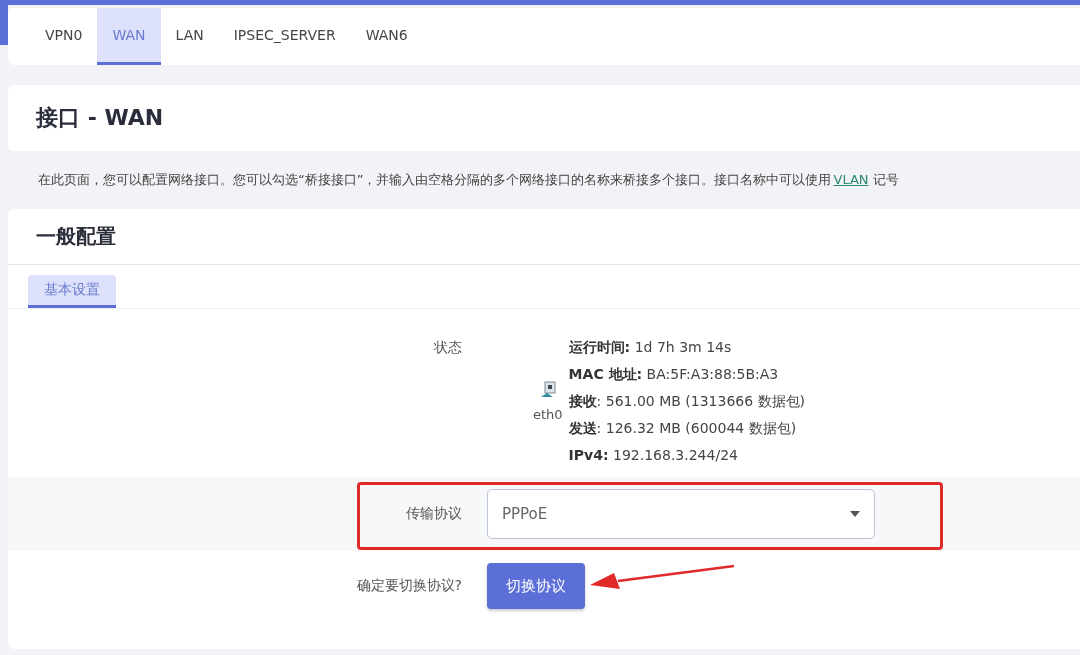 This screenshot has width=1080, height=655. What do you see at coordinates (683, 429) in the screenshot?
I see `status-line: 发送: 126.32 MB (600044 数据包)` at bounding box center [683, 429].